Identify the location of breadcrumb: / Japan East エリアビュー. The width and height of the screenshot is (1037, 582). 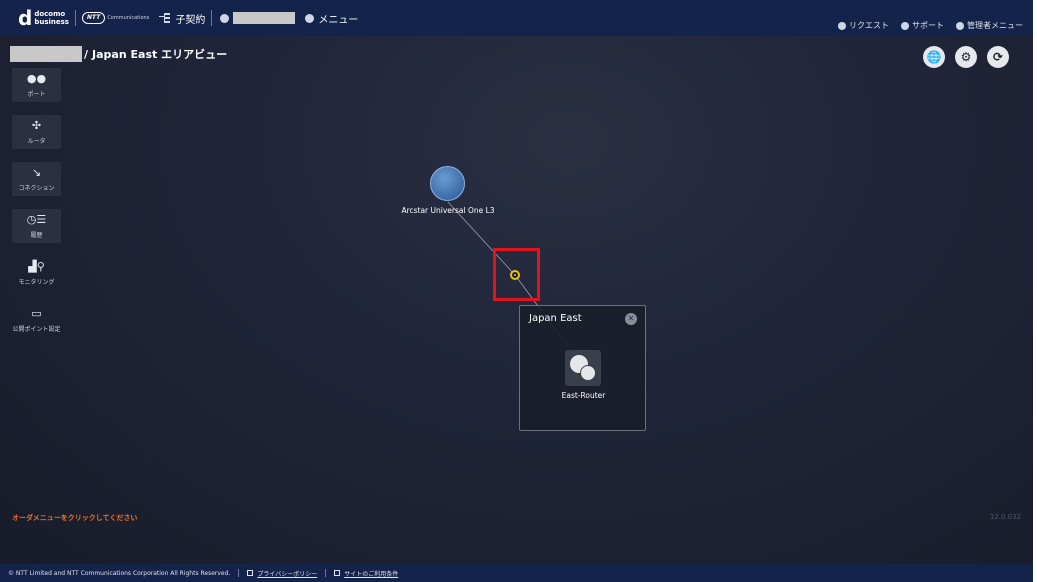
(118, 54).